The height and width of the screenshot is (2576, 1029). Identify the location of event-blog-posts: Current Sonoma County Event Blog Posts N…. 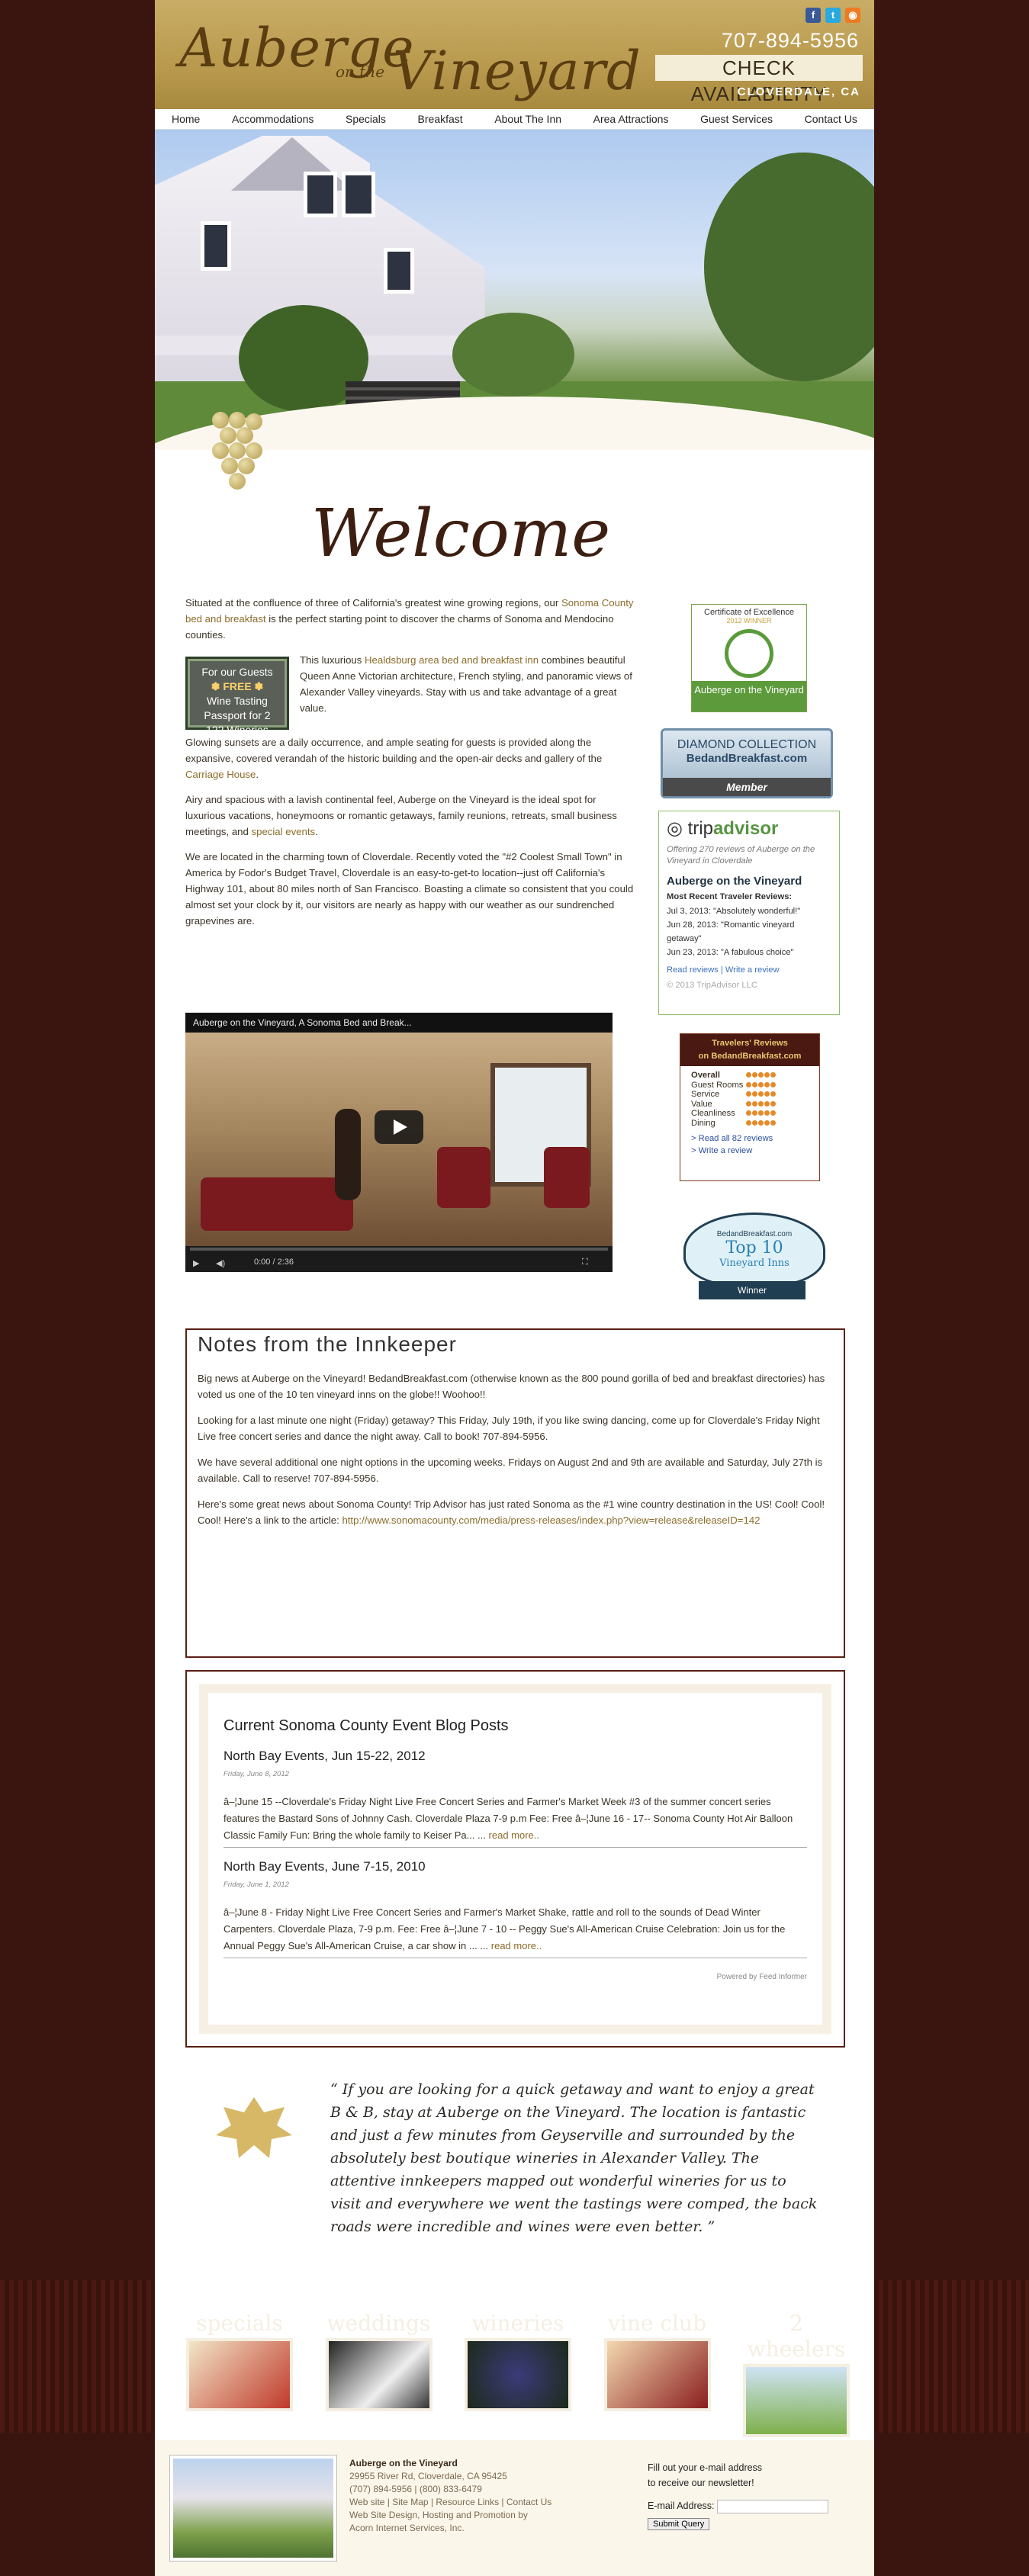
(515, 1859).